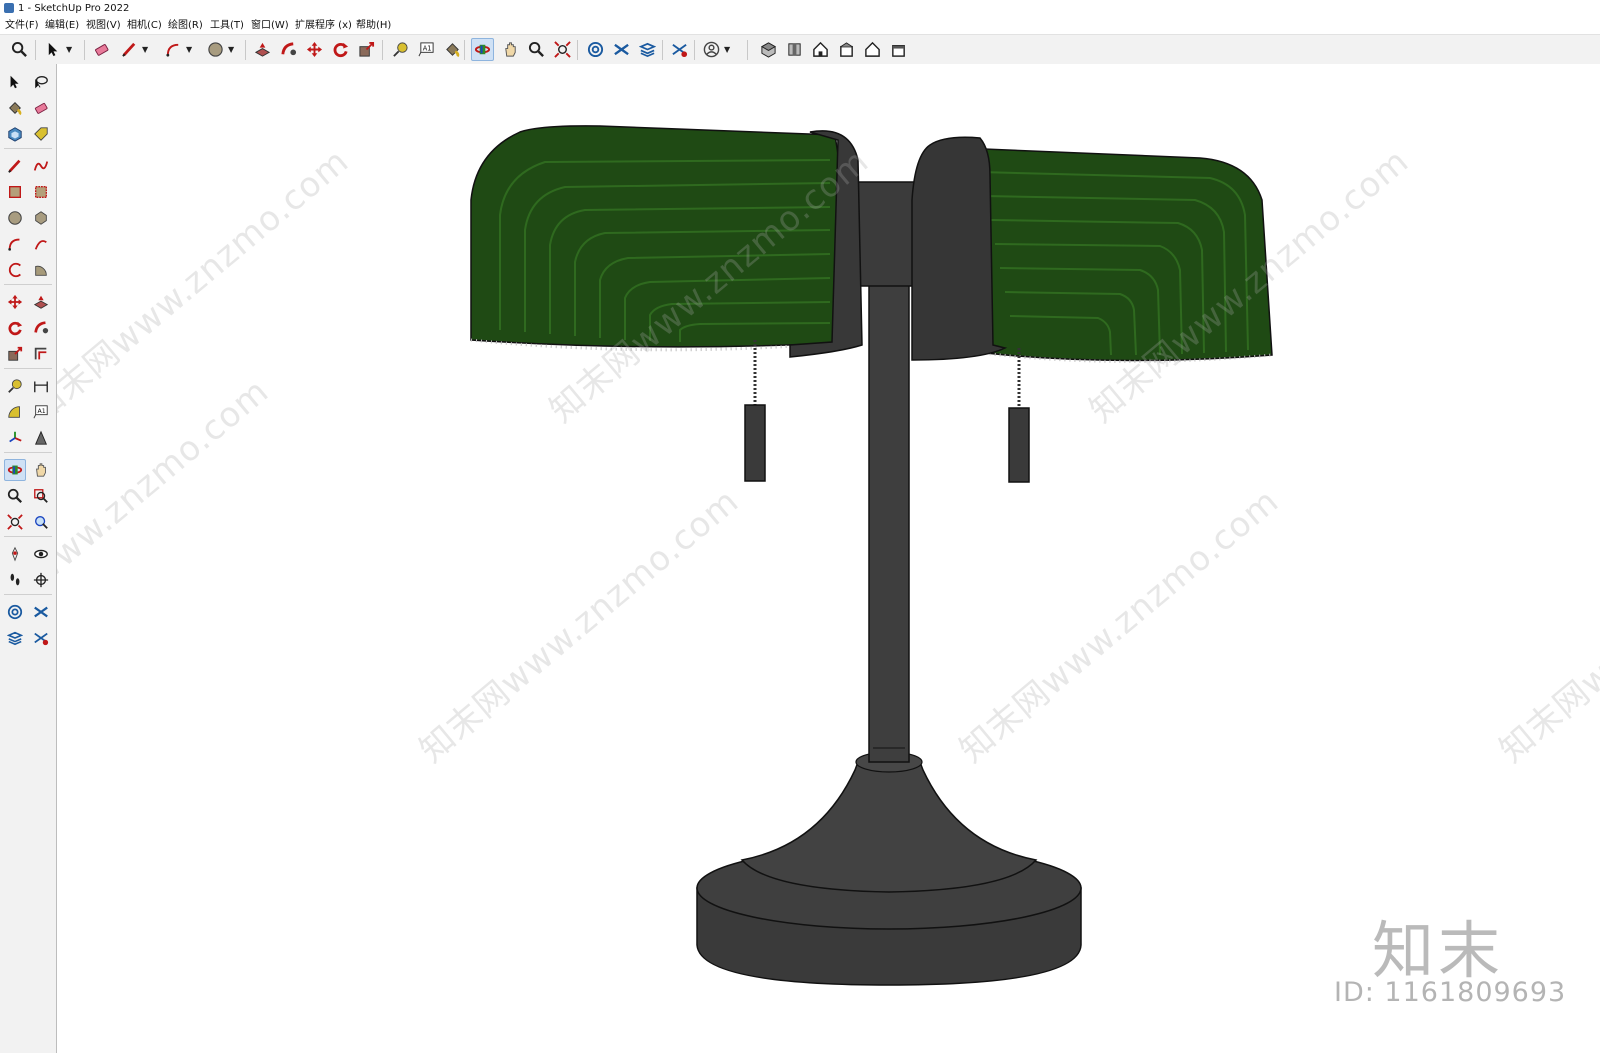 Image resolution: width=1600 pixels, height=1053 pixels. I want to click on make-component-button, so click(15, 134).